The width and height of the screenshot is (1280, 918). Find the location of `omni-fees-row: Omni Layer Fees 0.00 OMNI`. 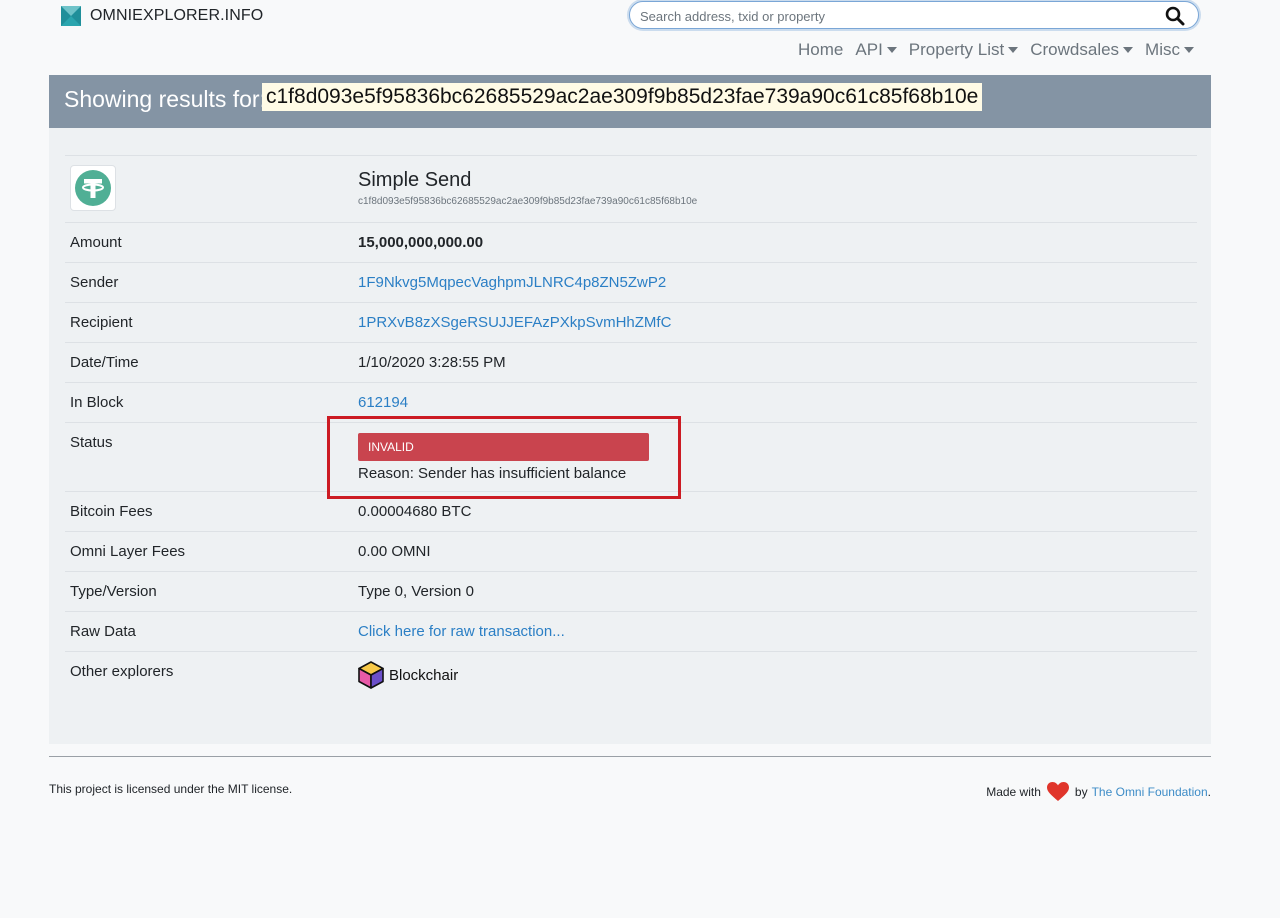

omni-fees-row: Omni Layer Fees 0.00 OMNI is located at coordinates (631, 552).